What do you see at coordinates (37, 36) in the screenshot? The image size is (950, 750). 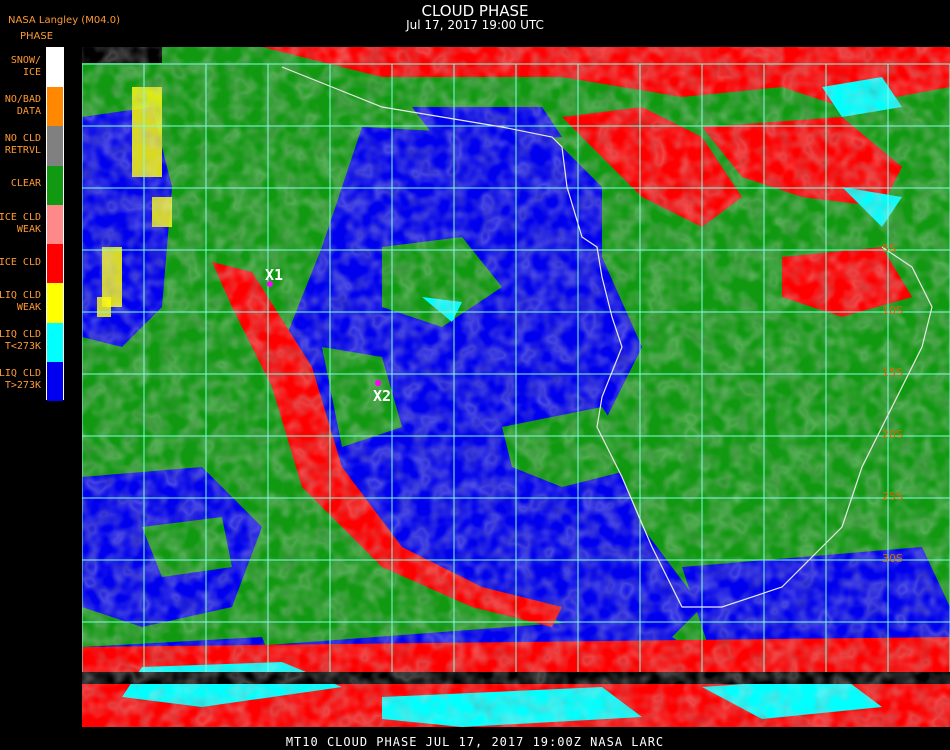 I see `legend-title: PHASE` at bounding box center [37, 36].